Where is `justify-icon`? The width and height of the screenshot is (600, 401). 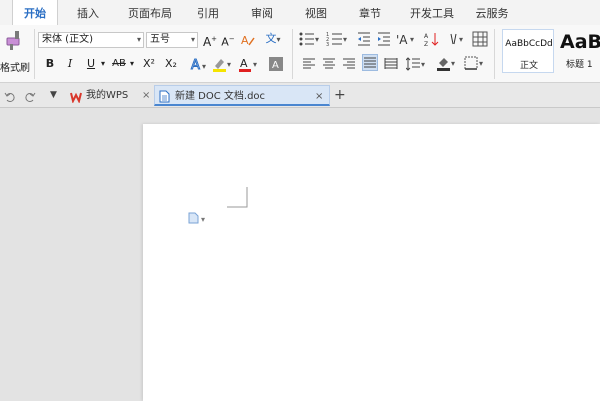 justify-icon is located at coordinates (370, 62).